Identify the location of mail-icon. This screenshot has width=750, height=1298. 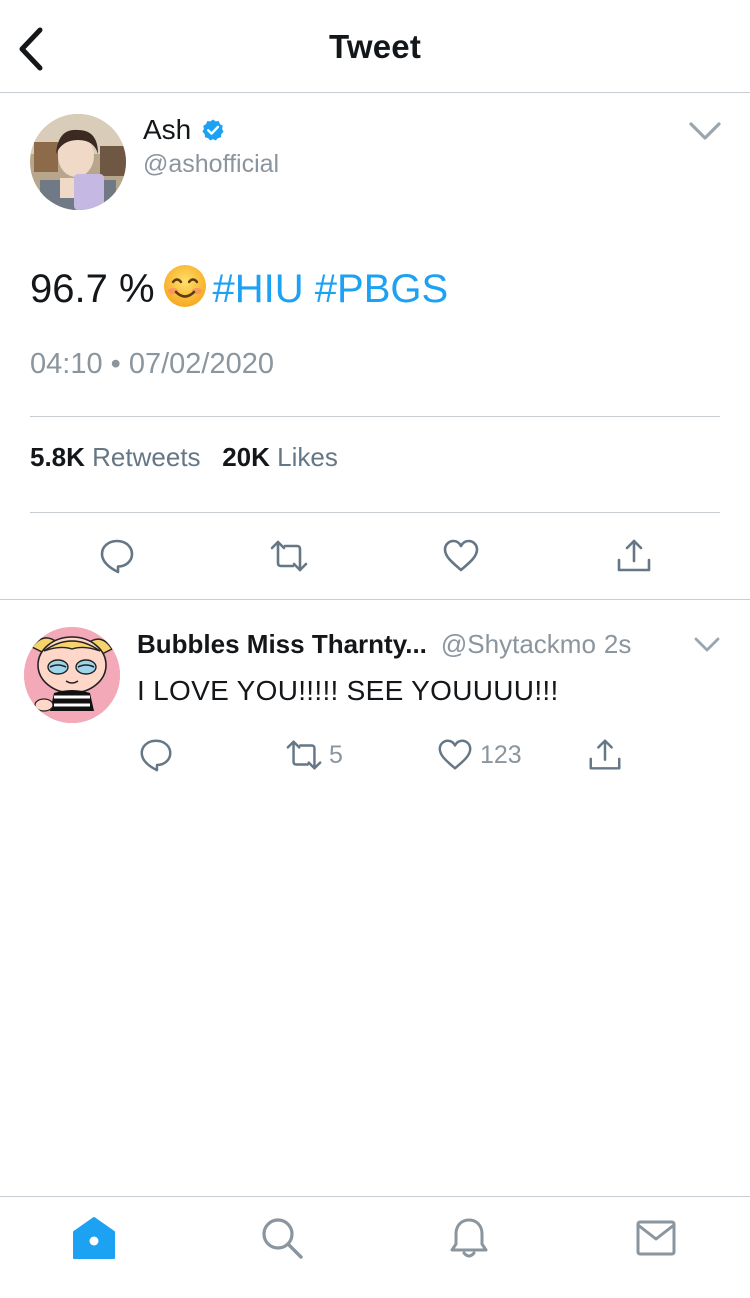
(656, 1238).